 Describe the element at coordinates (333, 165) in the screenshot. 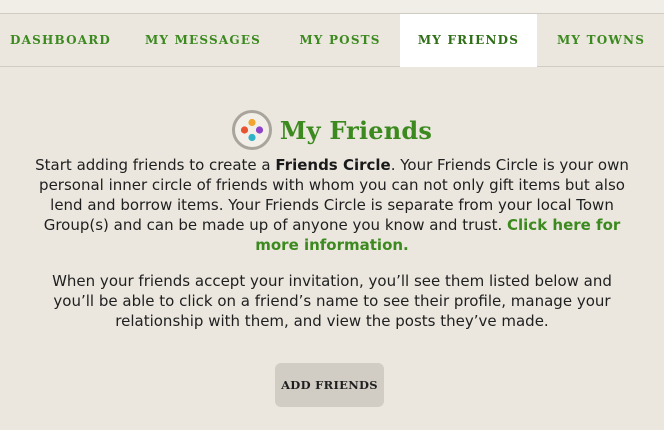

I see `friends-circle-term: Friends Circle` at that location.